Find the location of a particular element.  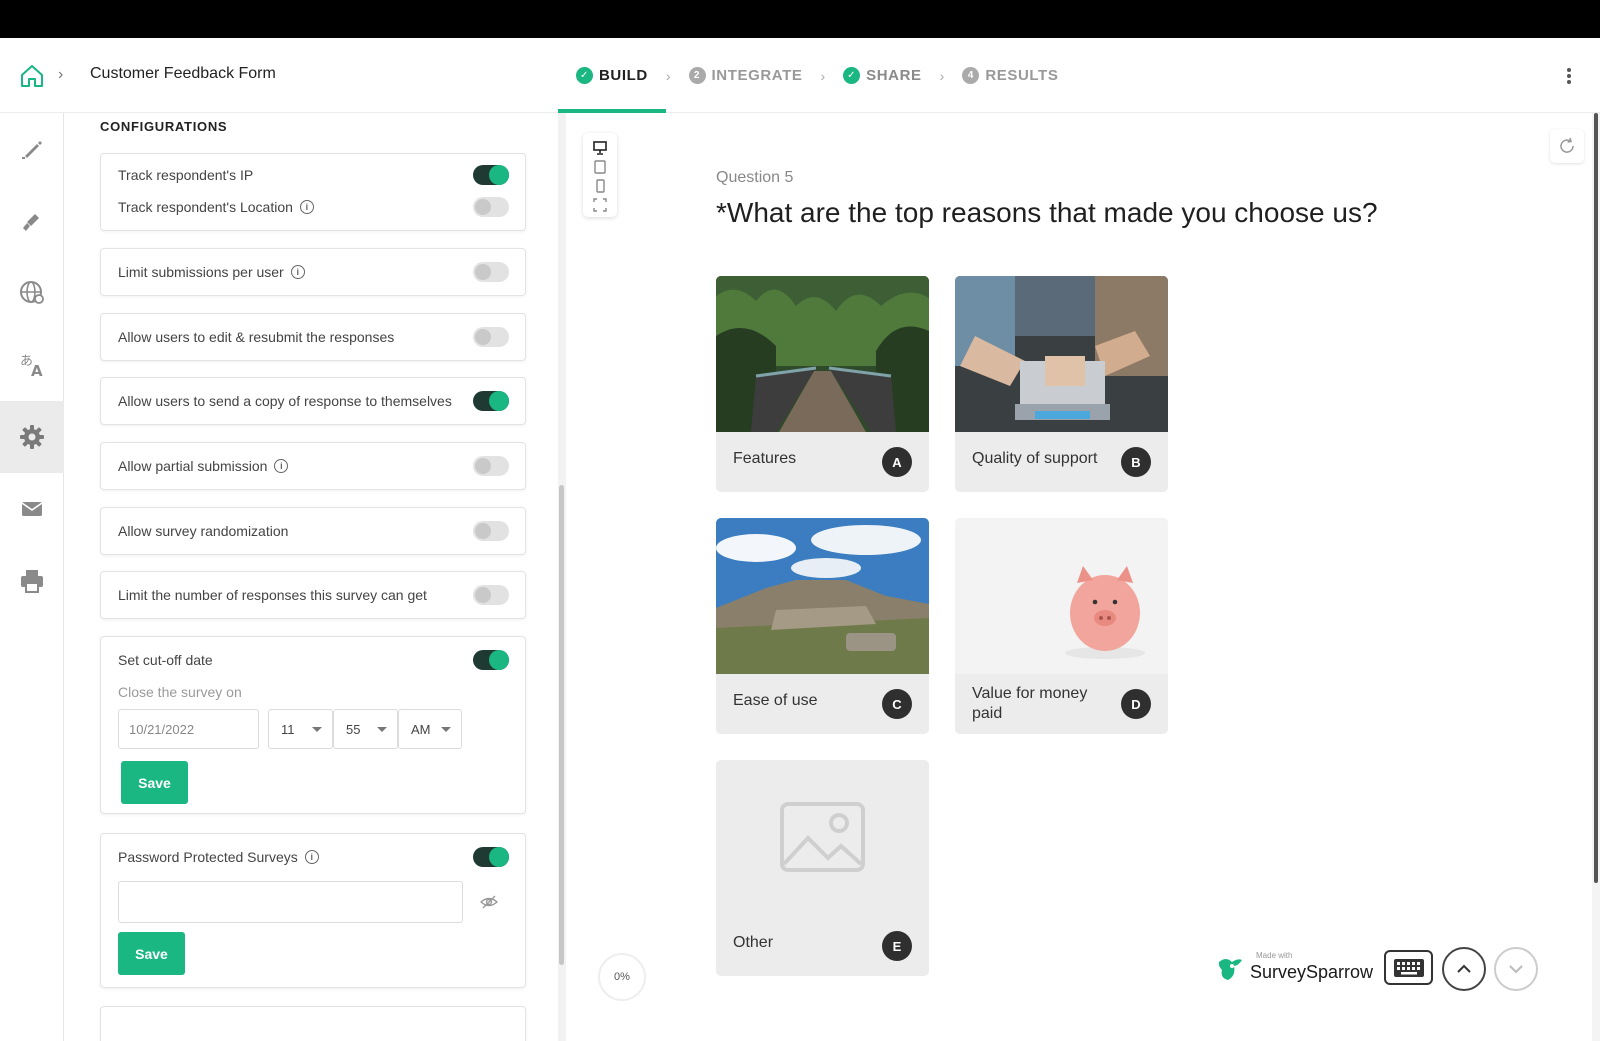

track-location-toggle is located at coordinates (491, 207).